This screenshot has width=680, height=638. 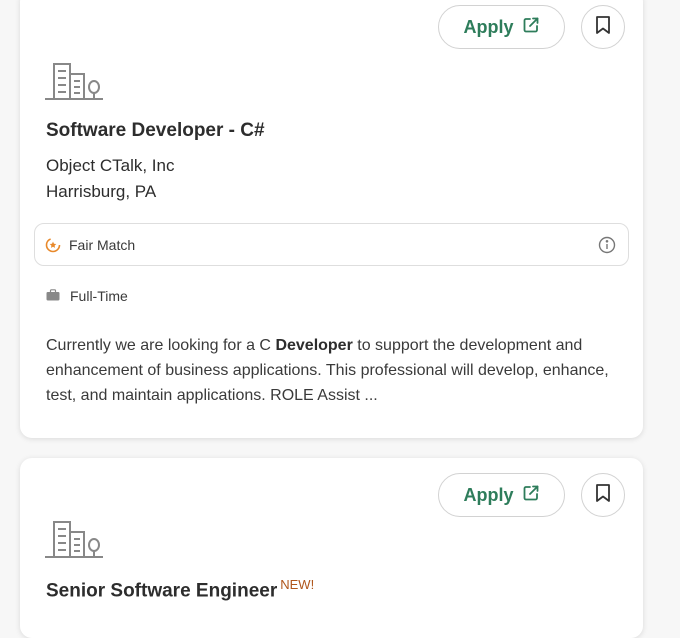 What do you see at coordinates (99, 296) in the screenshot?
I see `job-type-label: Full-Time` at bounding box center [99, 296].